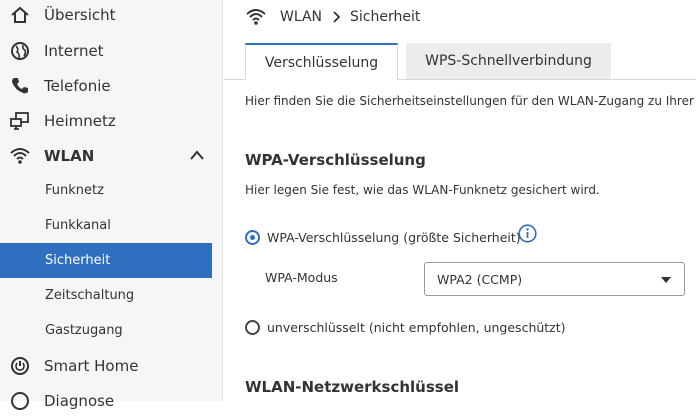  I want to click on power-icon, so click(20, 366).